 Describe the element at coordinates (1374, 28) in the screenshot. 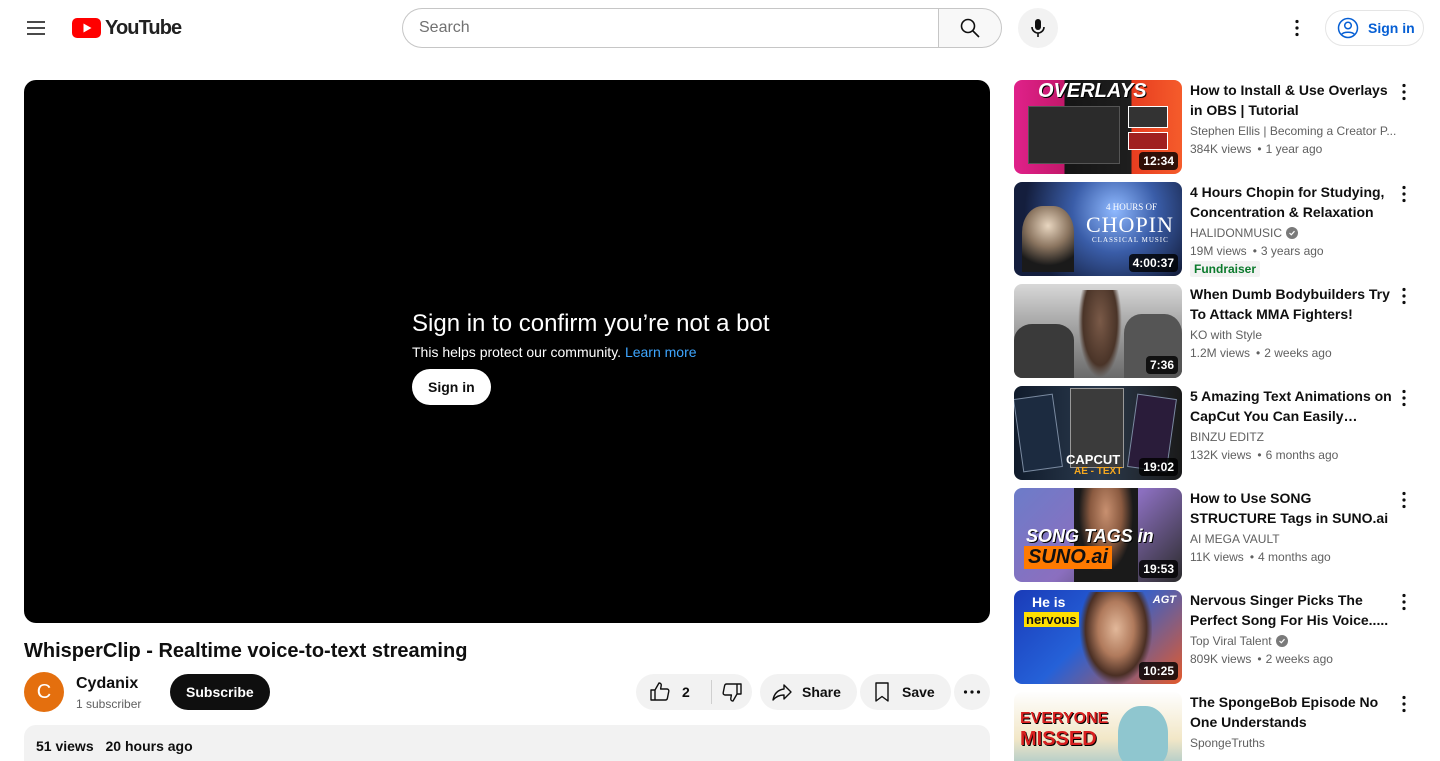

I see `header-sign-in-button: Sign in` at that location.